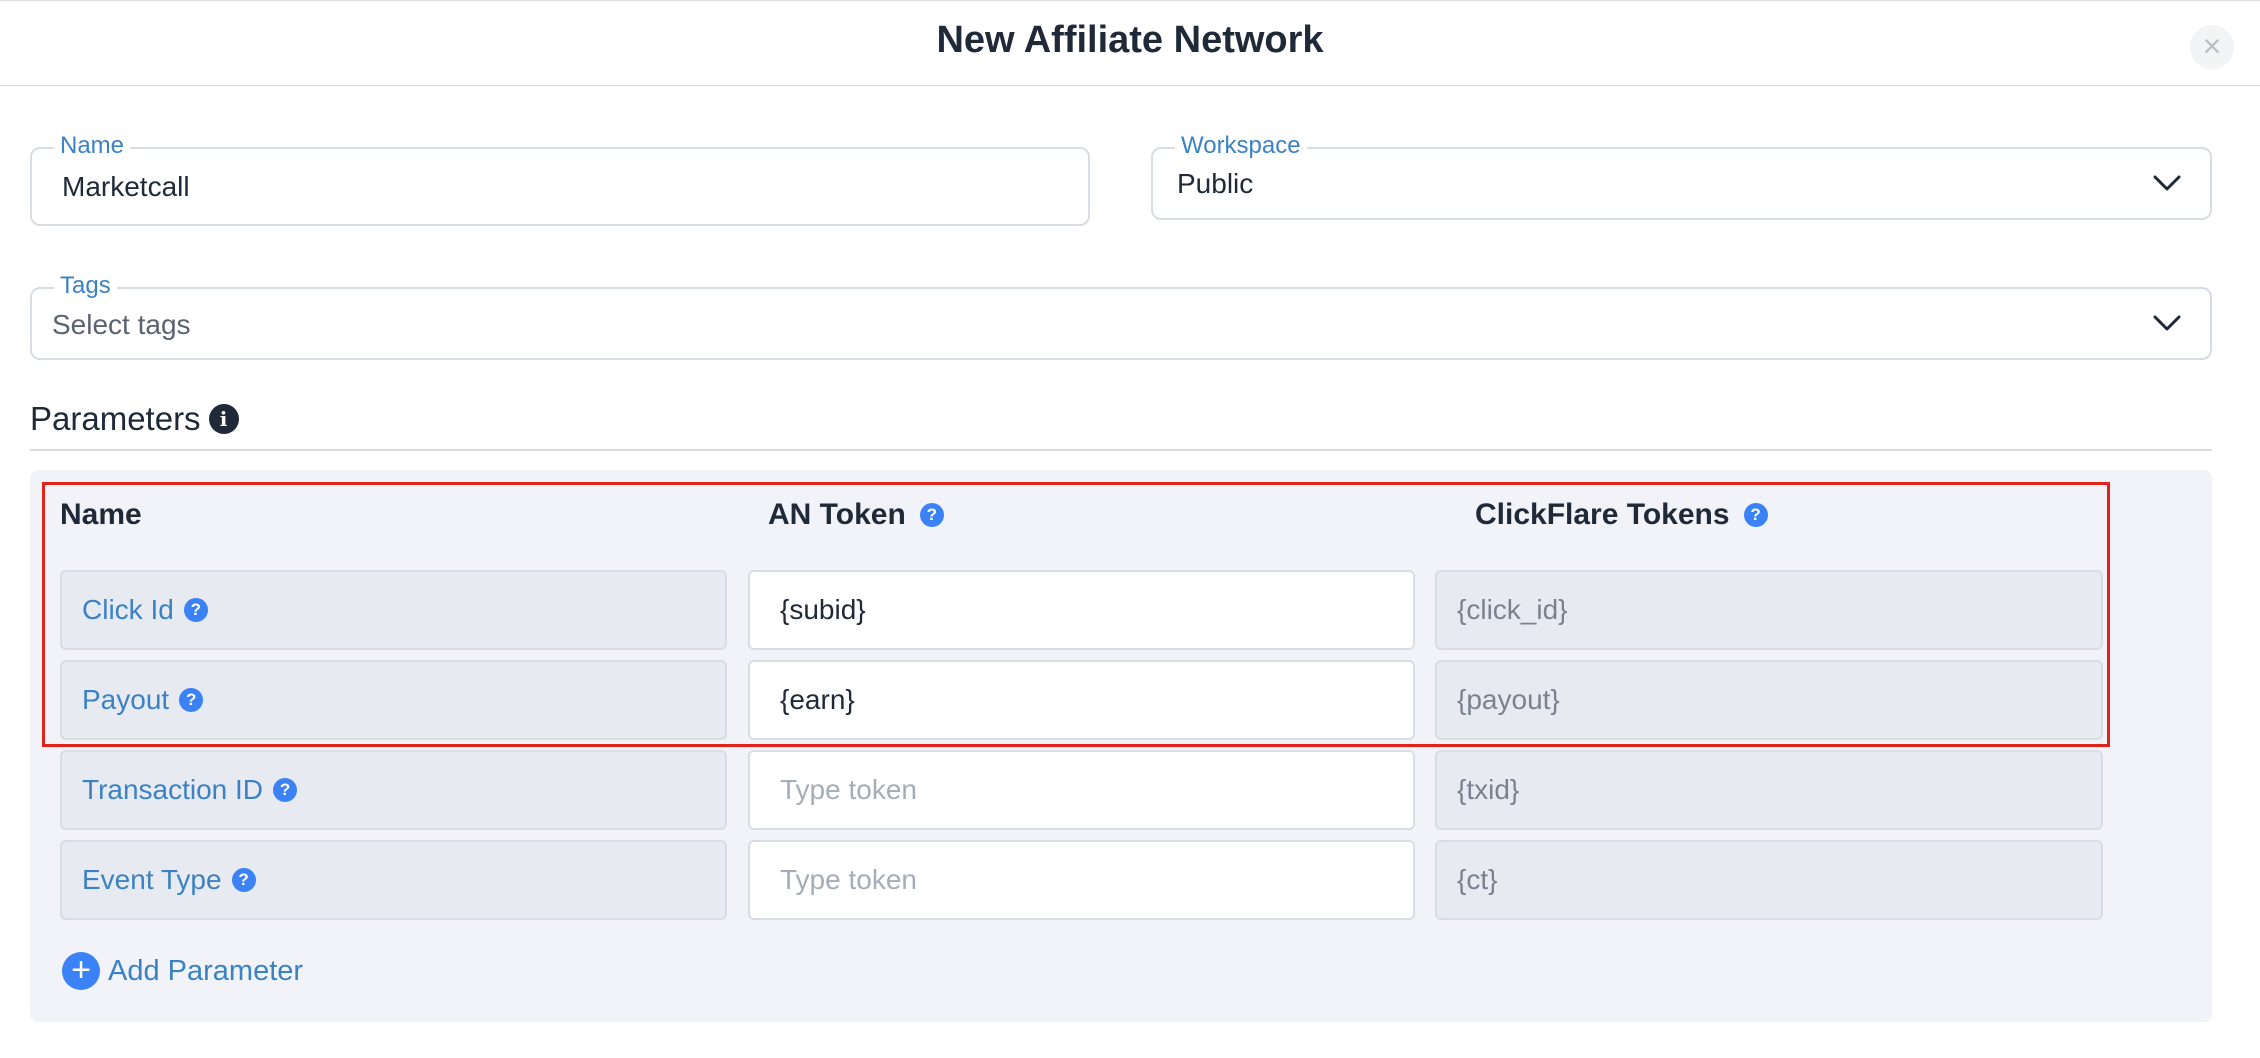  I want to click on param-name-click-id: Click Id ?, so click(393, 610).